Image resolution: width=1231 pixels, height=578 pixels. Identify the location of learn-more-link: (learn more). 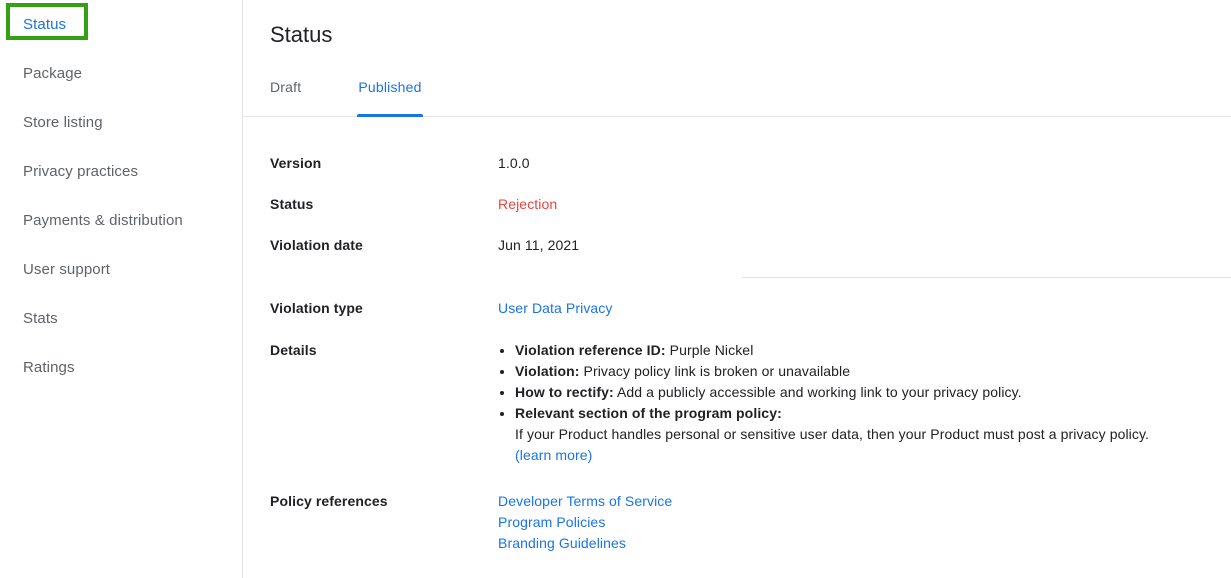
(553, 455).